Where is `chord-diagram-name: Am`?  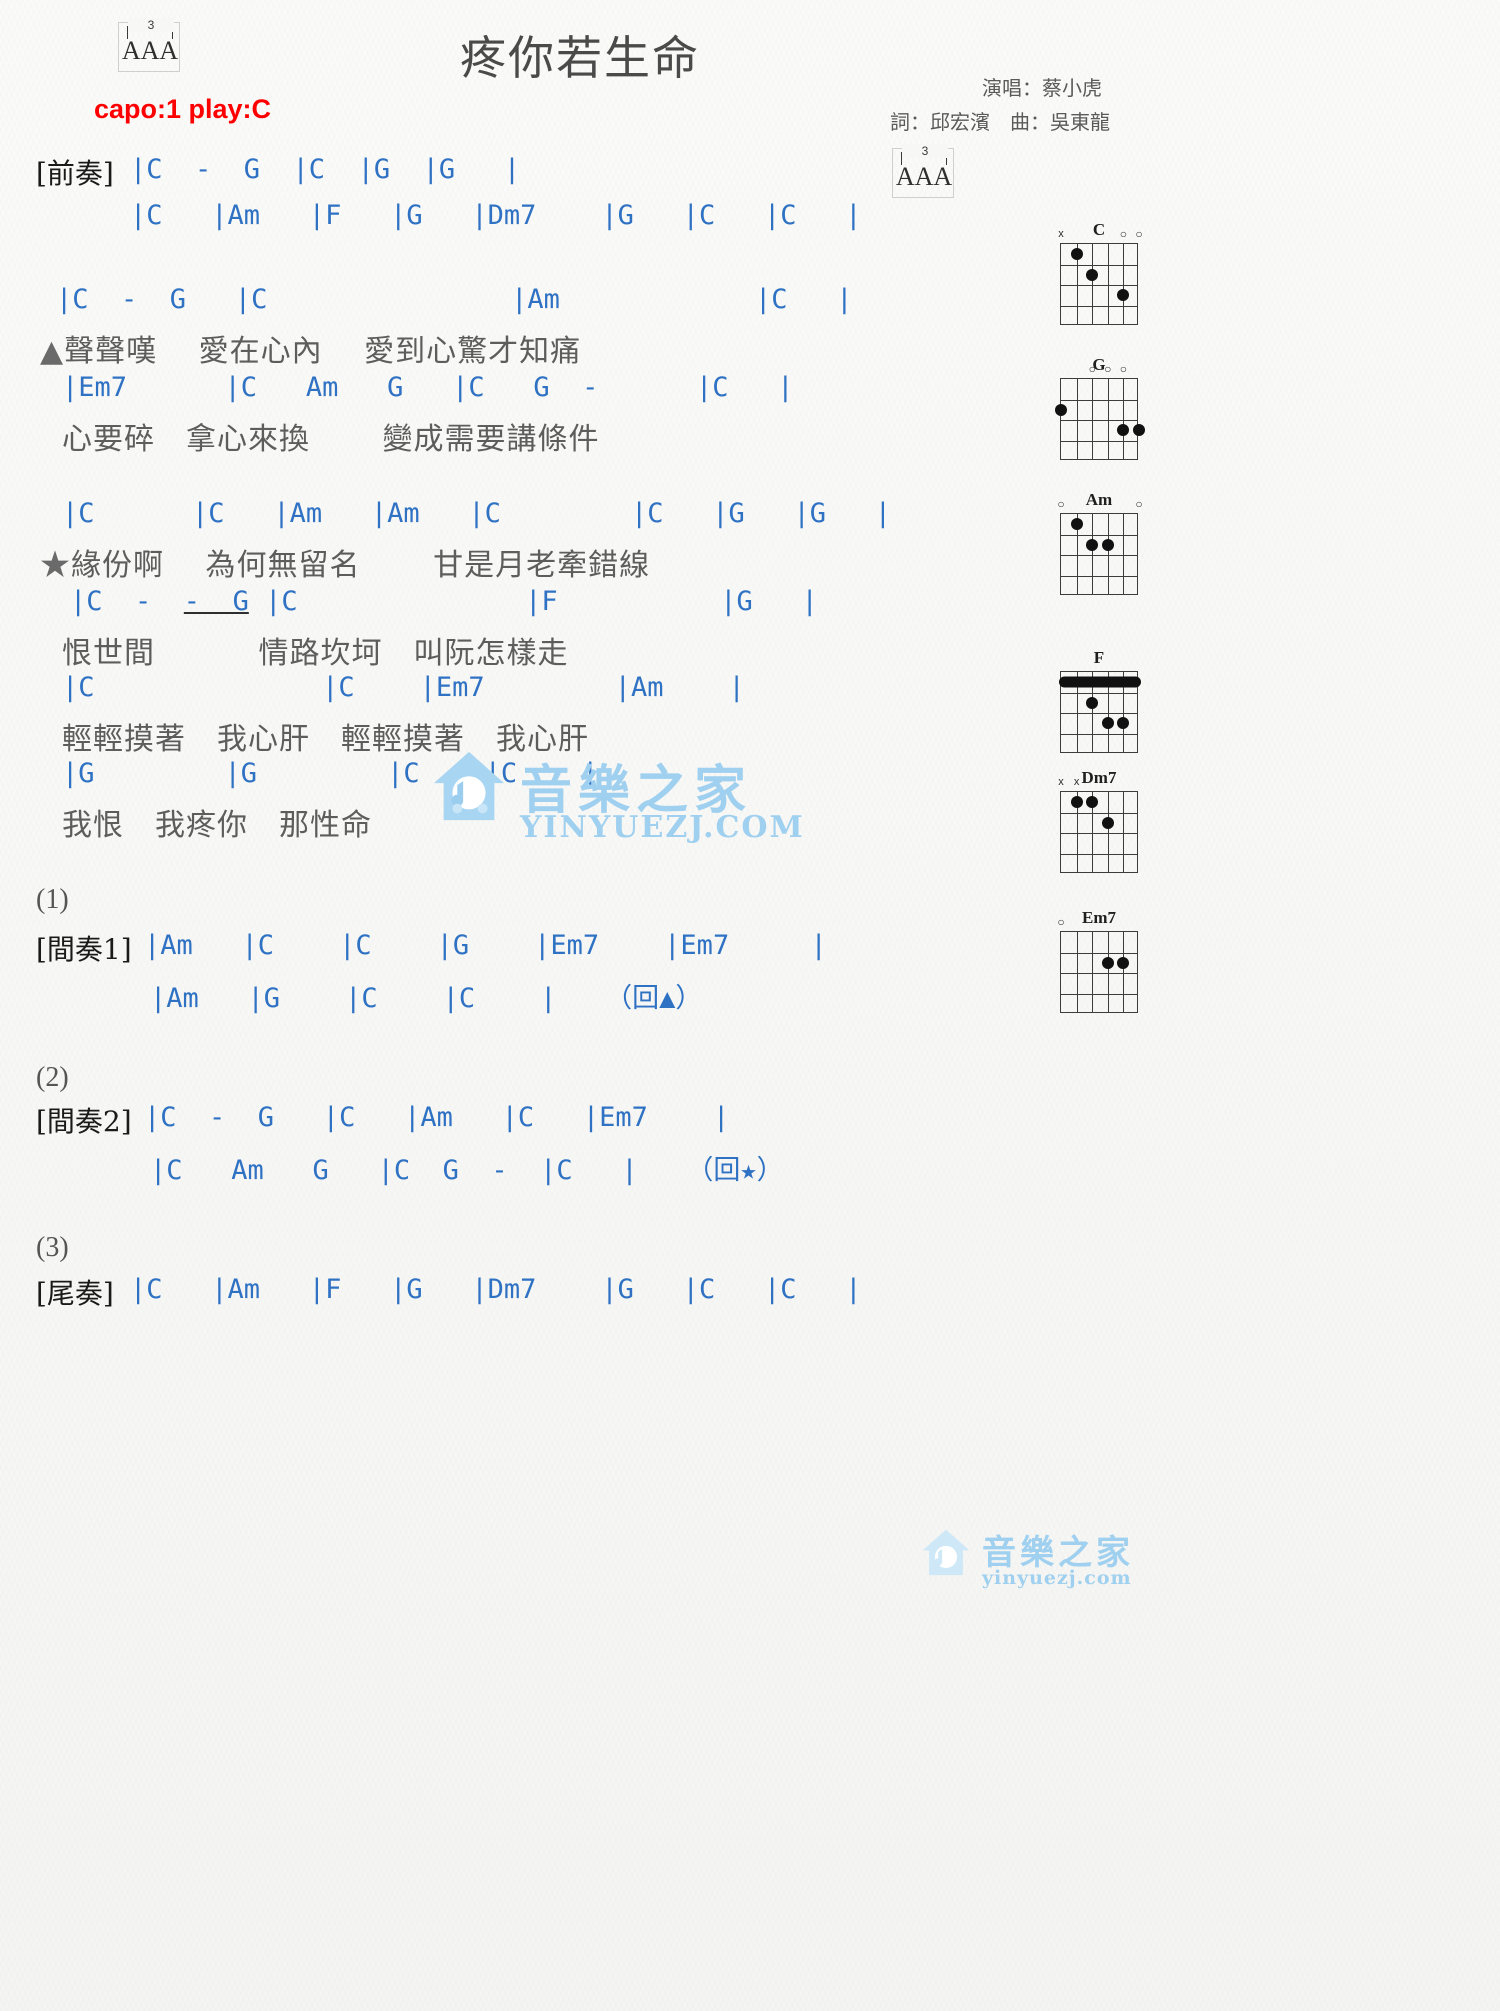 chord-diagram-name: Am is located at coordinates (1099, 499).